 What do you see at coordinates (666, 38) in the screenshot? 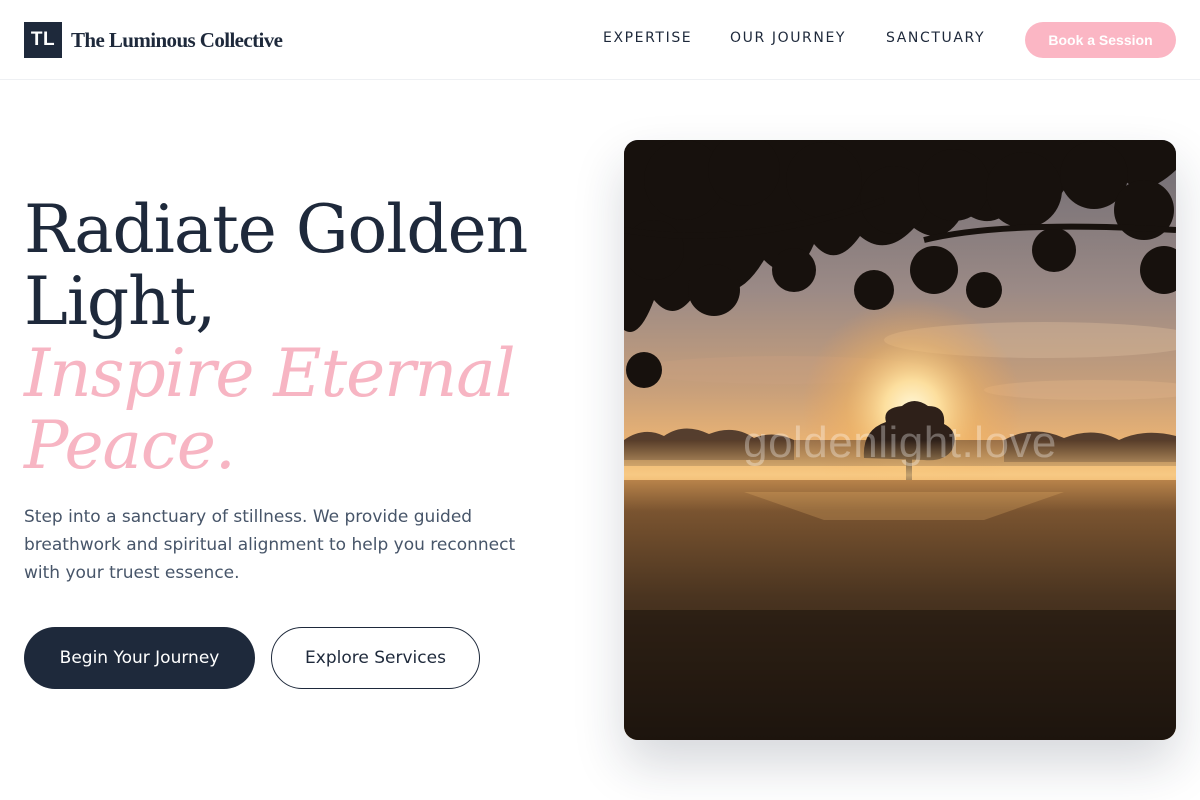
I see `nav-link-expertise: EXPERTISE` at bounding box center [666, 38].